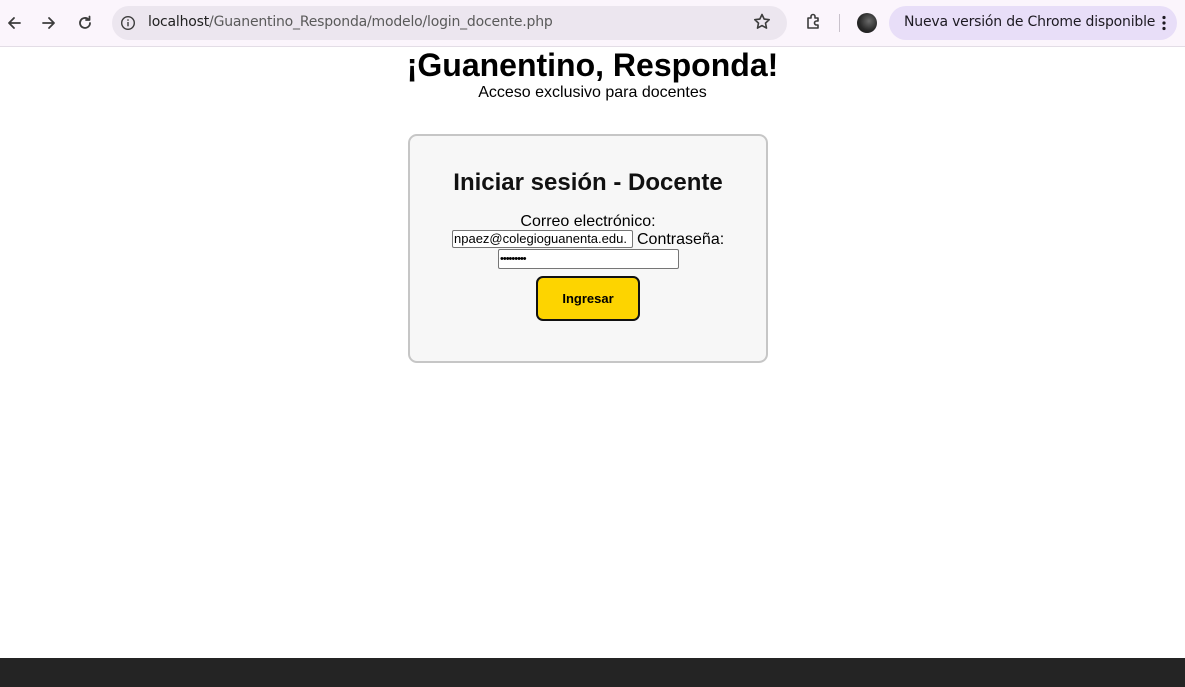 Image resolution: width=1185 pixels, height=687 pixels. Describe the element at coordinates (49, 23) in the screenshot. I see `forward-arrow-icon` at that location.